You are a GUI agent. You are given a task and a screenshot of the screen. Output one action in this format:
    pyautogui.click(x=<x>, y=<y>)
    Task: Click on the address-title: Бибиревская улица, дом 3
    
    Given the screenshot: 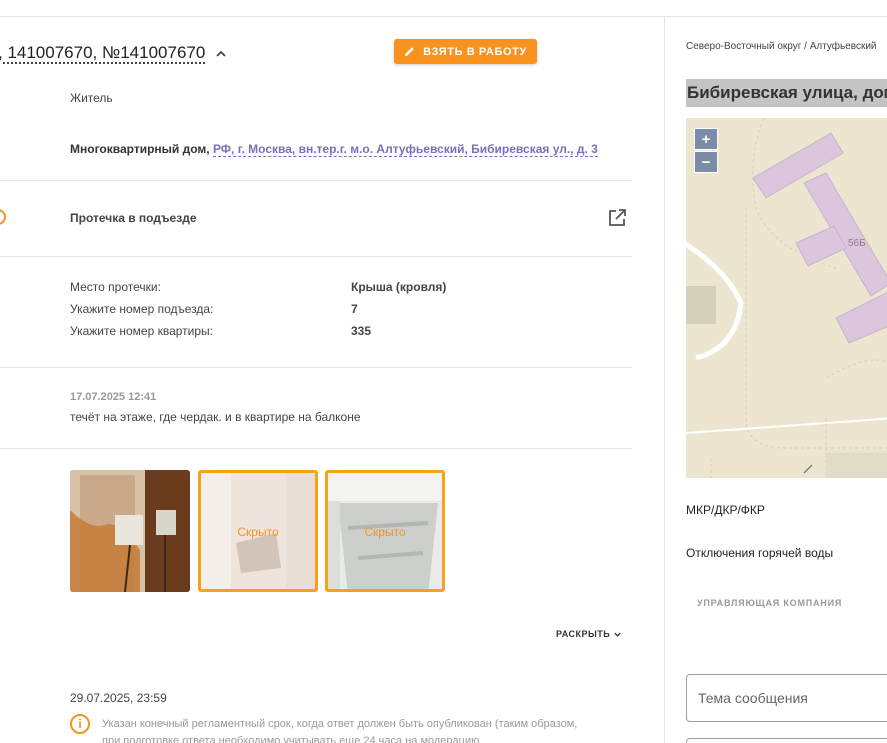 What is the action you would take?
    pyautogui.click(x=786, y=93)
    